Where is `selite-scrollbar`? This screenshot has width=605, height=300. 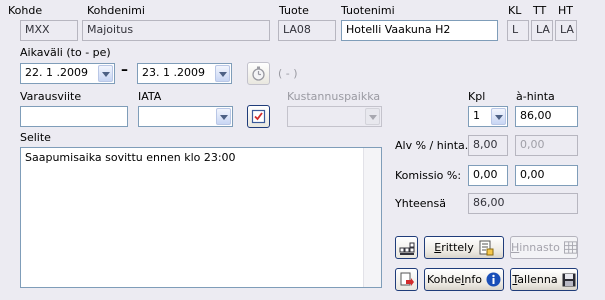
selite-scrollbar is located at coordinates (372, 217).